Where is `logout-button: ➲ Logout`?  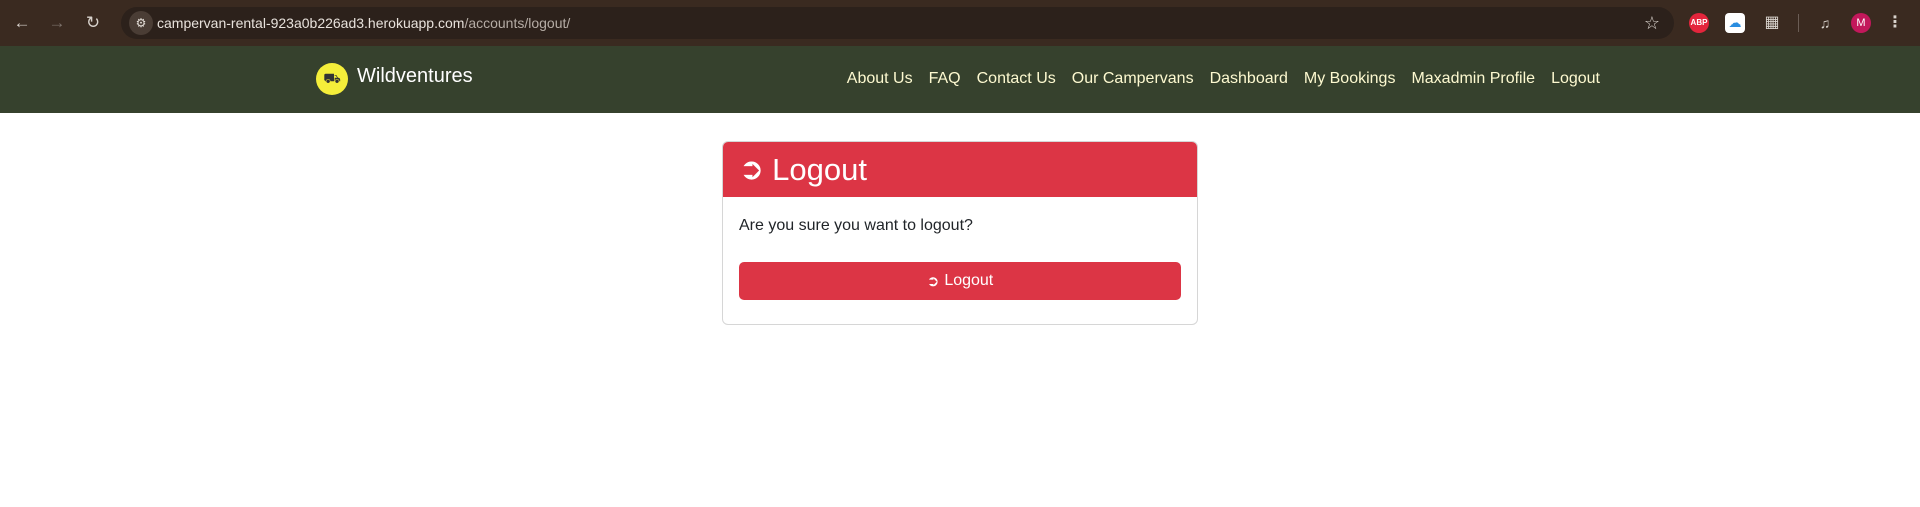
logout-button: ➲ Logout is located at coordinates (960, 281).